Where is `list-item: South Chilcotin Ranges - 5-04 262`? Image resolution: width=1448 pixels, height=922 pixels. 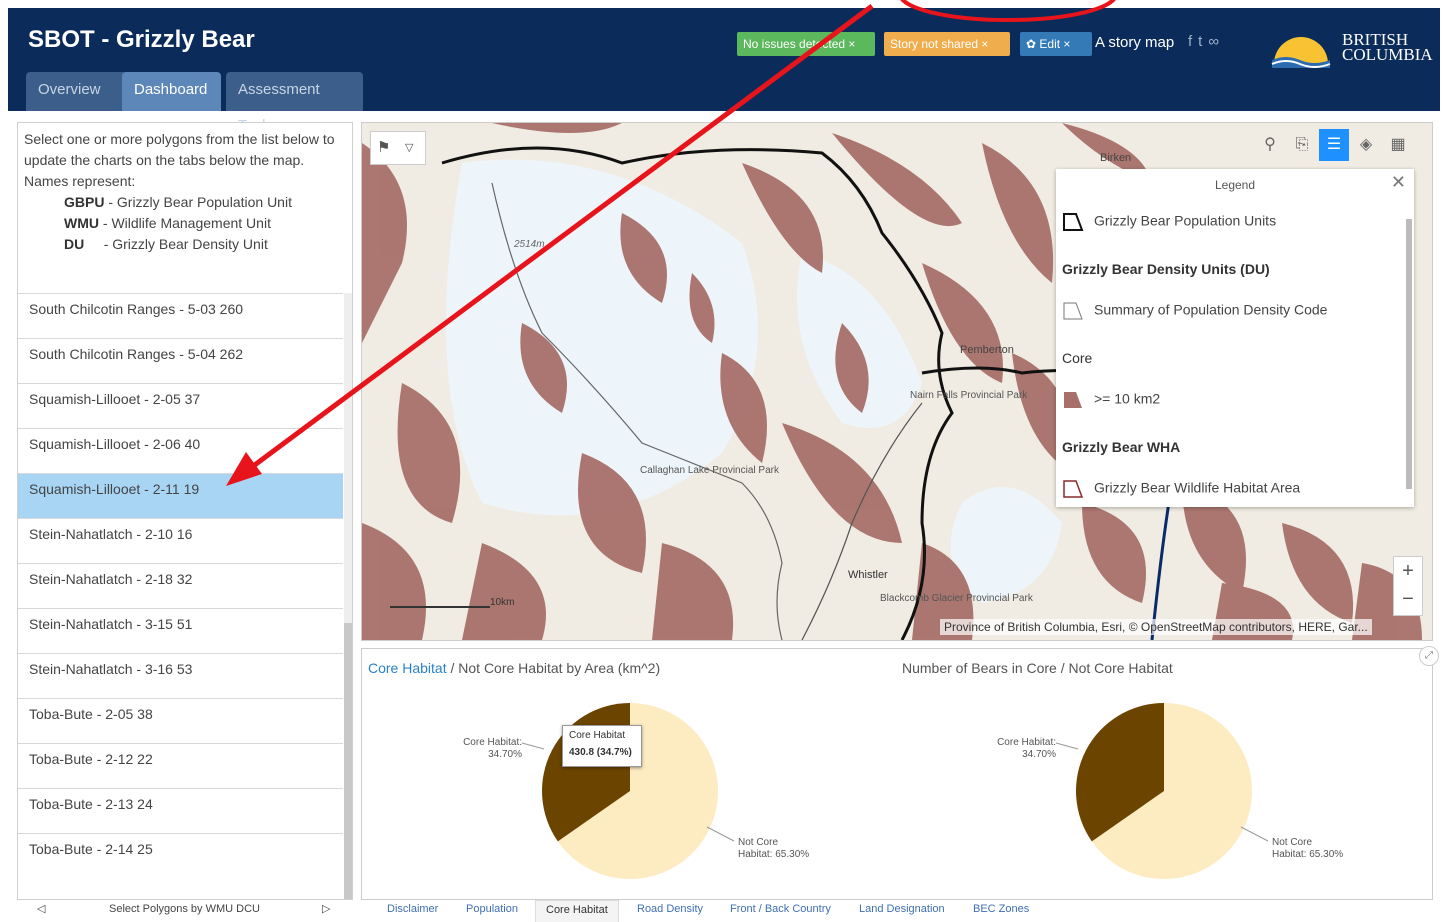
list-item: South Chilcotin Ranges - 5-04 262 is located at coordinates (180, 360).